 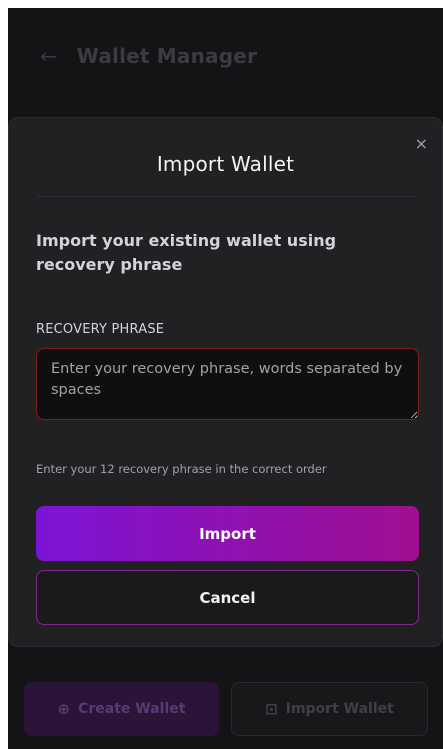 What do you see at coordinates (227, 597) in the screenshot?
I see `cancel-button: Cancel` at bounding box center [227, 597].